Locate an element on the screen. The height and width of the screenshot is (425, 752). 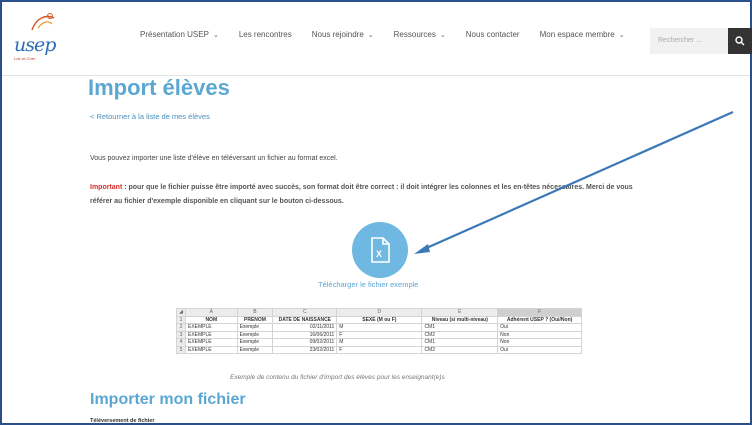
site-logo: usep Loir-et-Cher is located at coordinates (42, 37).